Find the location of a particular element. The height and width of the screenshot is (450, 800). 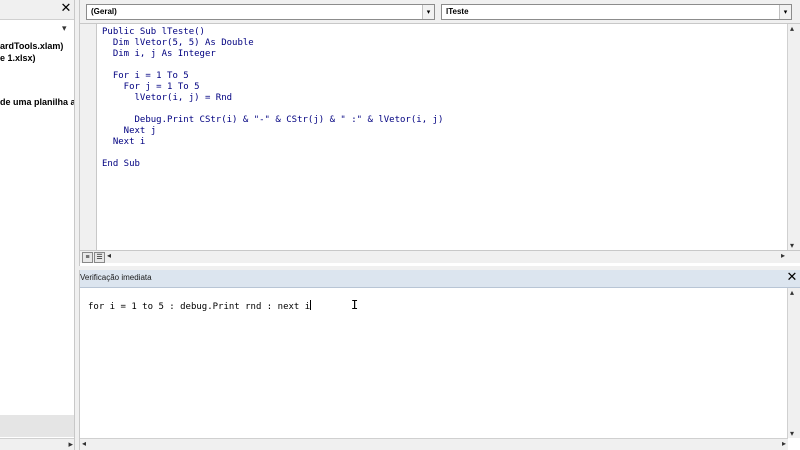

tree-item-workbook: e 1.xlsx) is located at coordinates (18, 58).